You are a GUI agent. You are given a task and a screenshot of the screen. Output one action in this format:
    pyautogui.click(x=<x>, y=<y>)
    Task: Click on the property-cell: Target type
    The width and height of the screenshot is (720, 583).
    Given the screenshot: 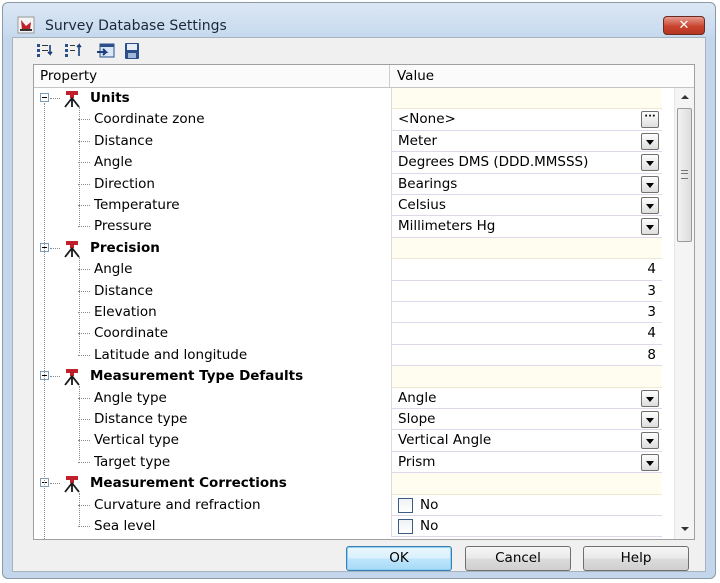 What is the action you would take?
    pyautogui.click(x=212, y=462)
    